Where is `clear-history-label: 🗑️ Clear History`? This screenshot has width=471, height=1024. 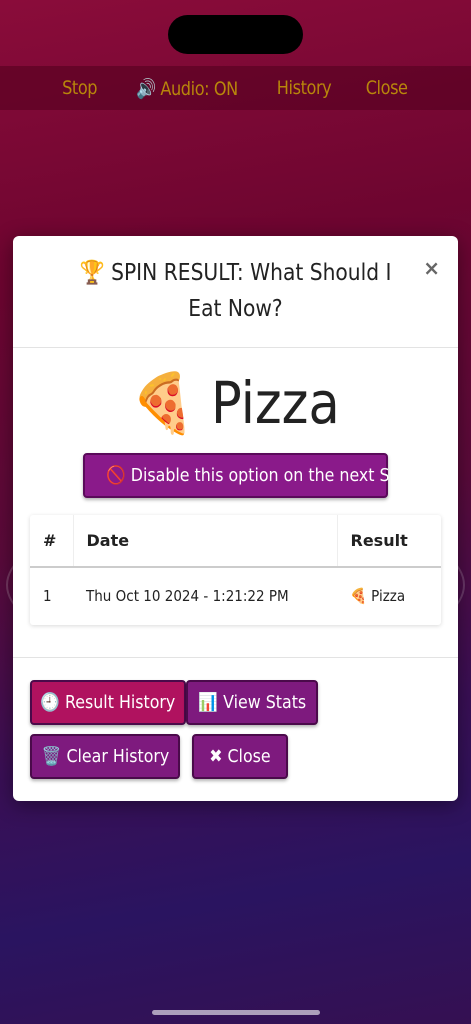 clear-history-label: 🗑️ Clear History is located at coordinates (105, 756).